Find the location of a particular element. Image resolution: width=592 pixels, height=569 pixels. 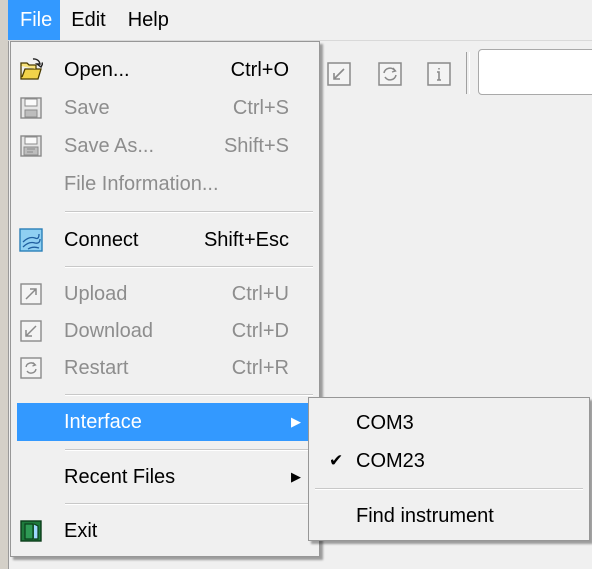

toolbar-info-button is located at coordinates (439, 74).